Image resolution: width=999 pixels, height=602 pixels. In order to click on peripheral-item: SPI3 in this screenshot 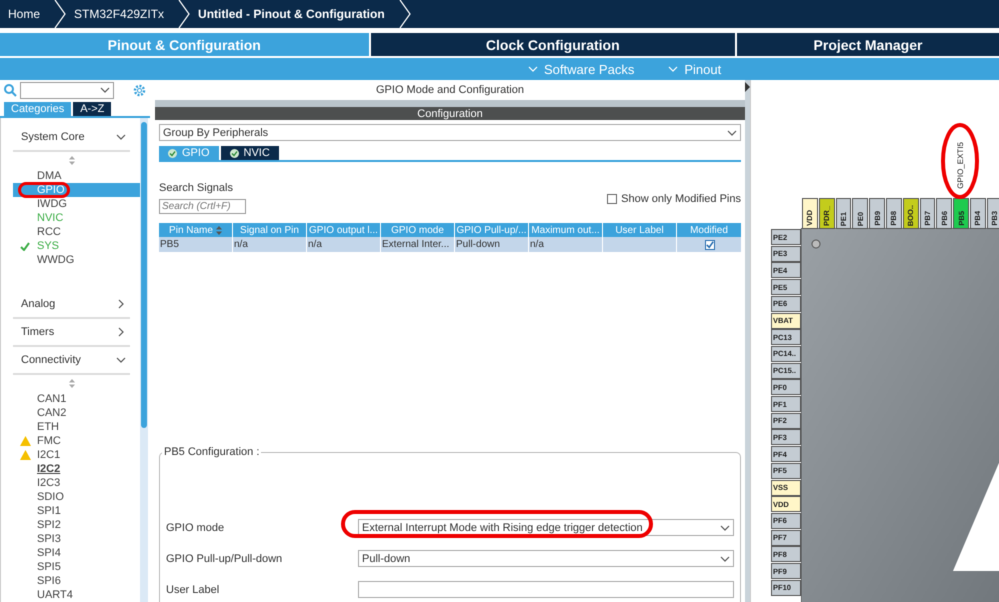, I will do `click(76, 539)`.